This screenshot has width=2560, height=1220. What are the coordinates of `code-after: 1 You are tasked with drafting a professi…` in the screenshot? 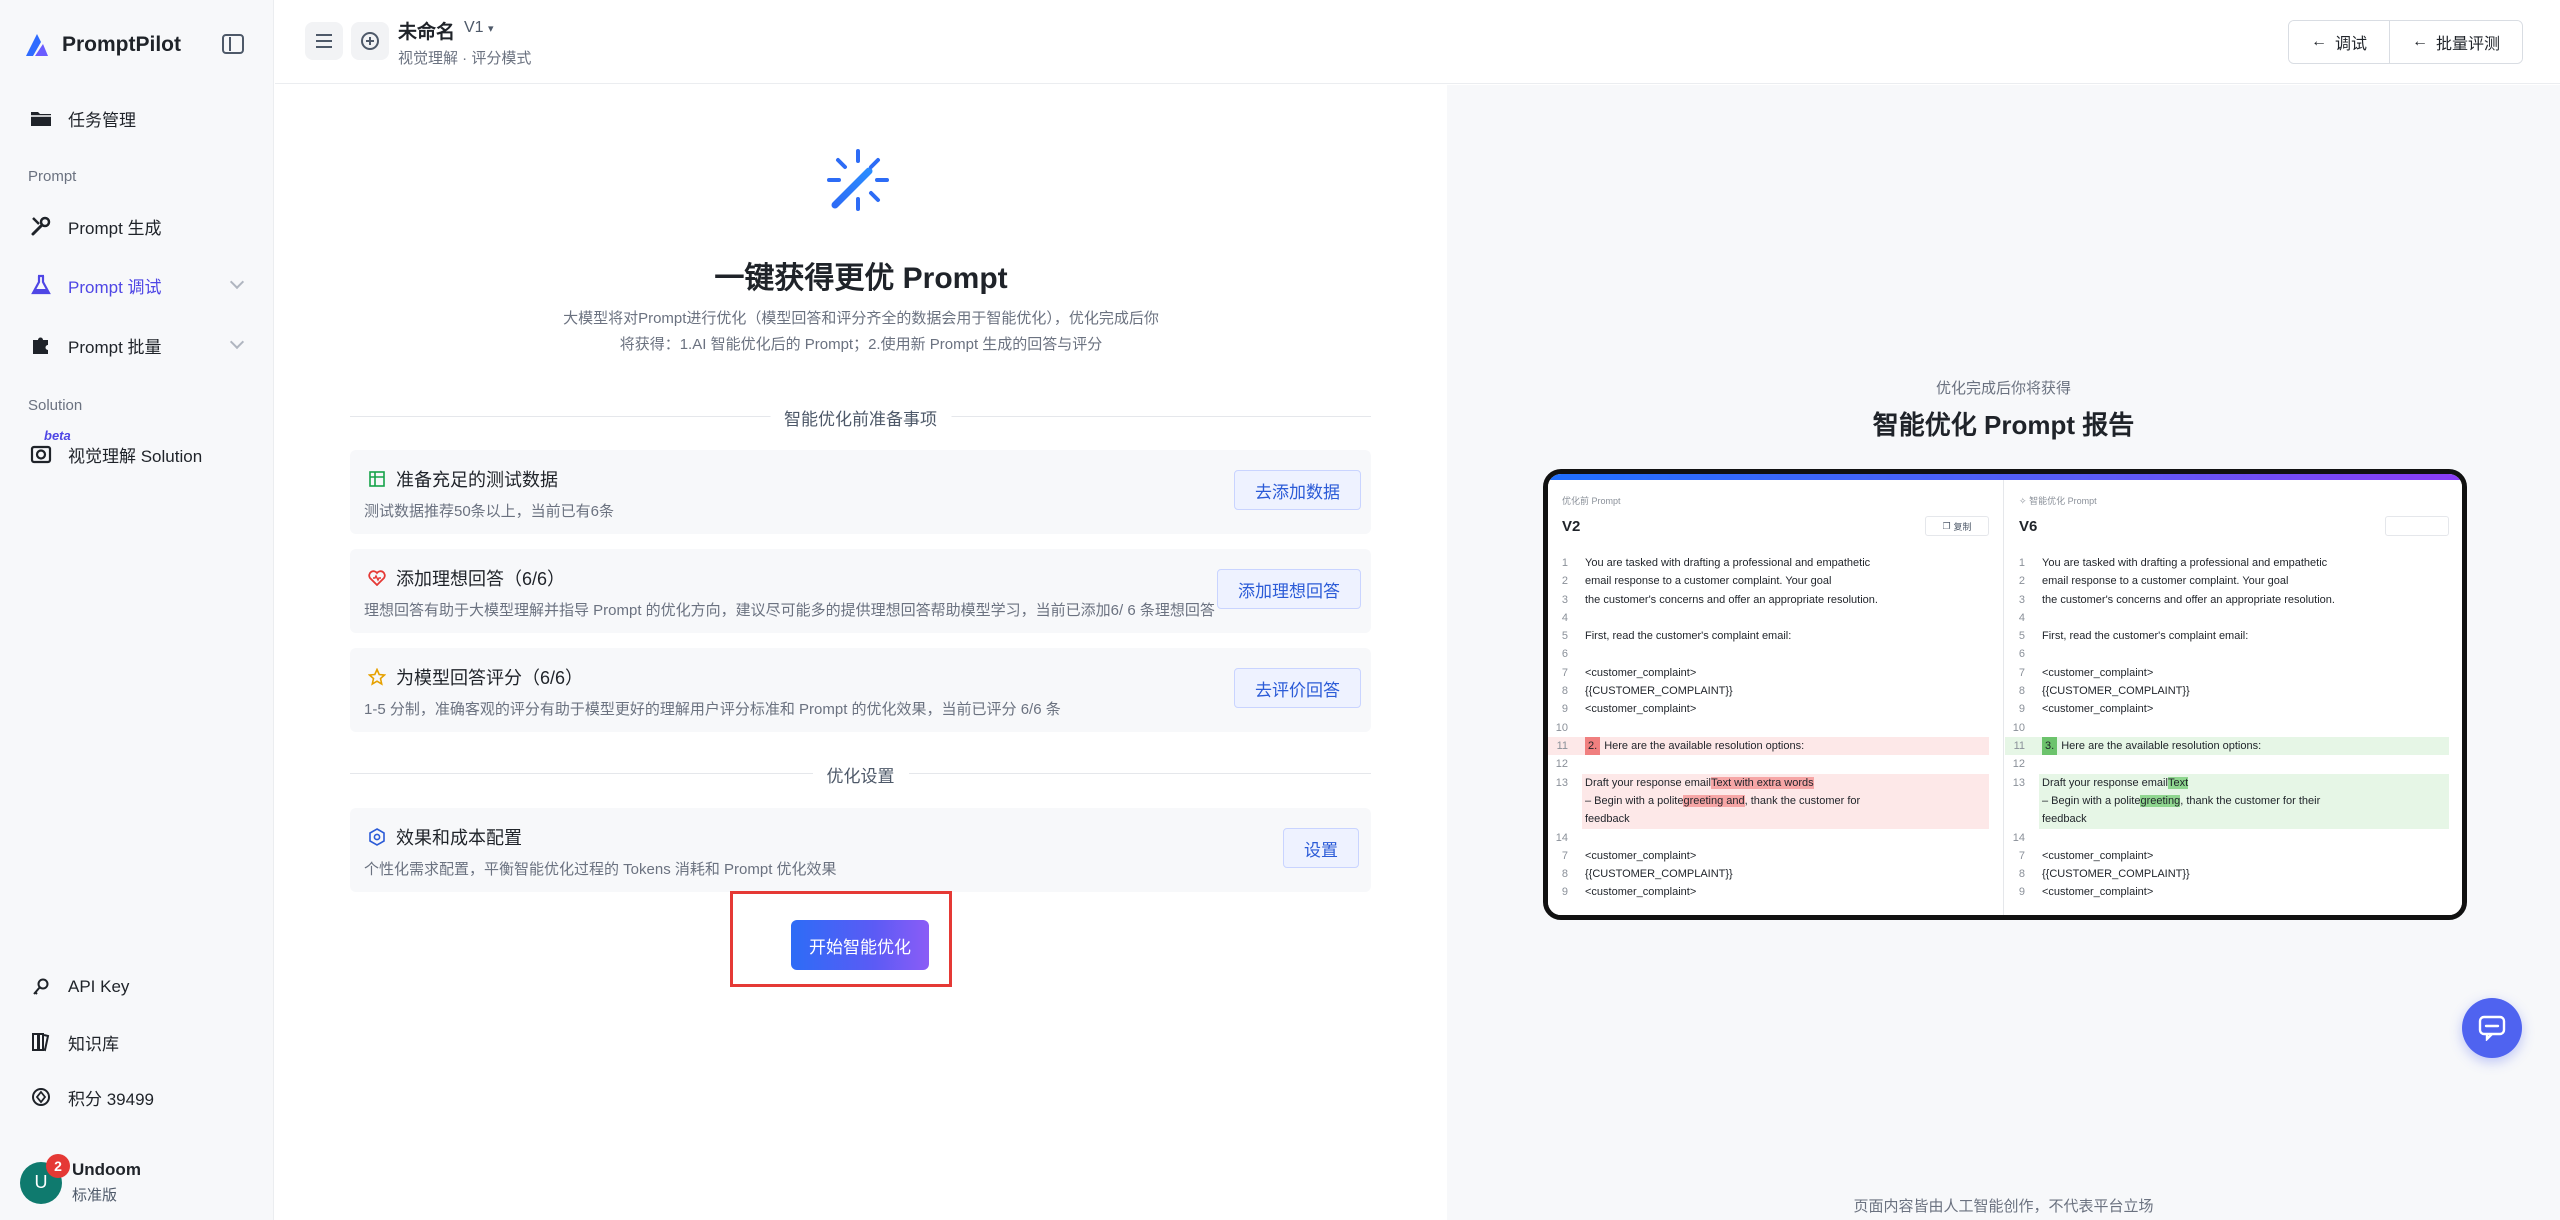 It's located at (2233, 728).